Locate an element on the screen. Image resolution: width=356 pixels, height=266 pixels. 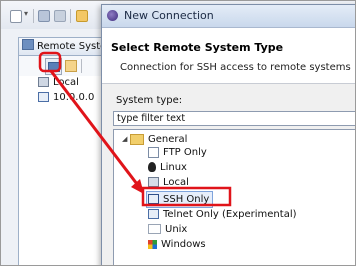
tree-item-local-label: Local is located at coordinates (66, 82).